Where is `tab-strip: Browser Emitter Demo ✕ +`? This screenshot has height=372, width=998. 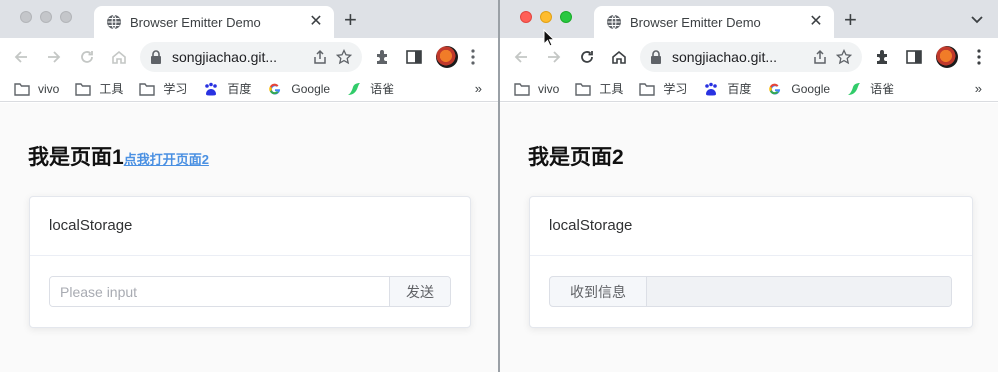
tab-strip: Browser Emitter Demo ✕ + is located at coordinates (749, 19).